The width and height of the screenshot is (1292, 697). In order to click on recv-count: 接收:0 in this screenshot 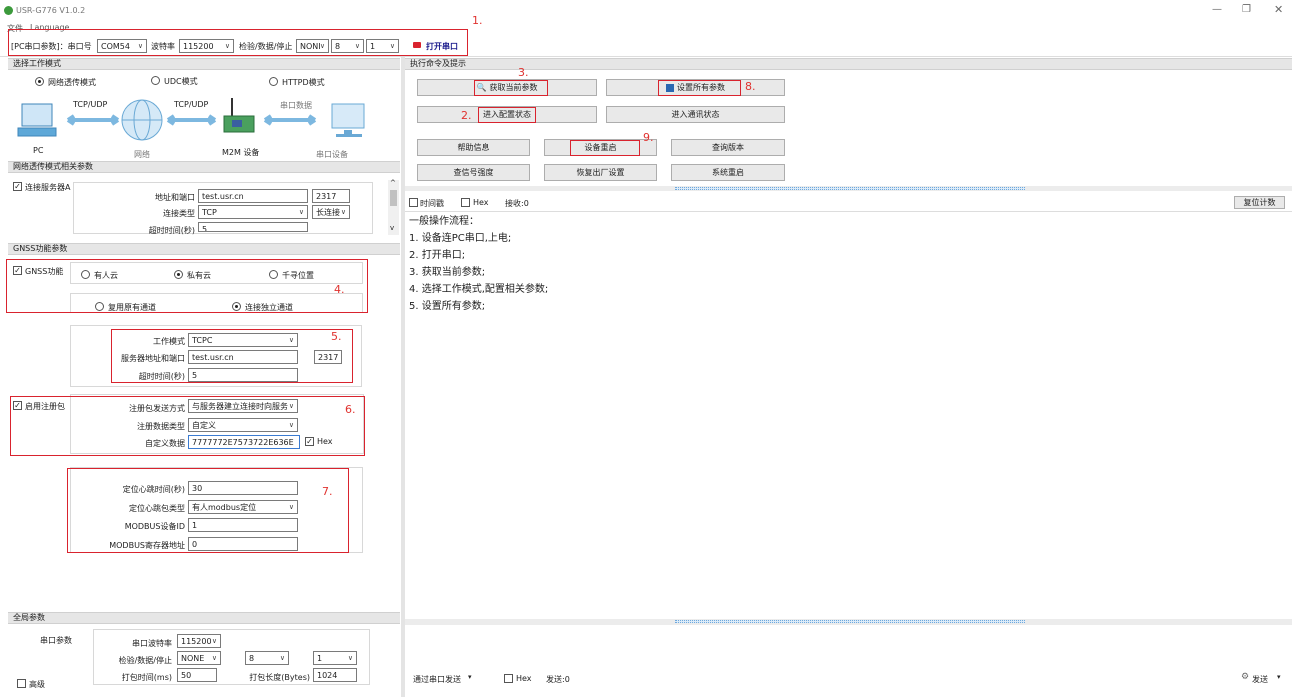, I will do `click(517, 203)`.